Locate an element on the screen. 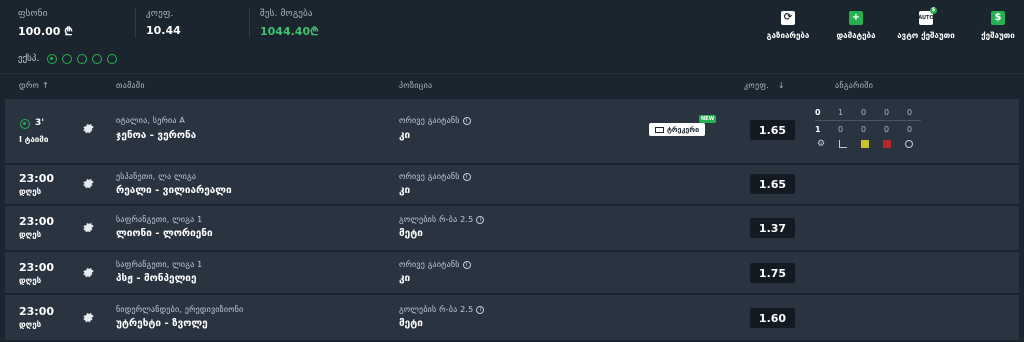  column-event: თამაში is located at coordinates (130, 85).